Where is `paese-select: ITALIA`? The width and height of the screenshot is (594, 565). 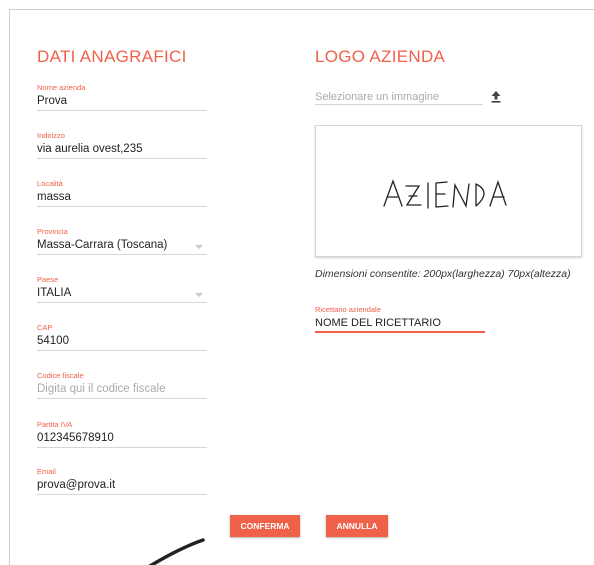
paese-select: ITALIA is located at coordinates (122, 294).